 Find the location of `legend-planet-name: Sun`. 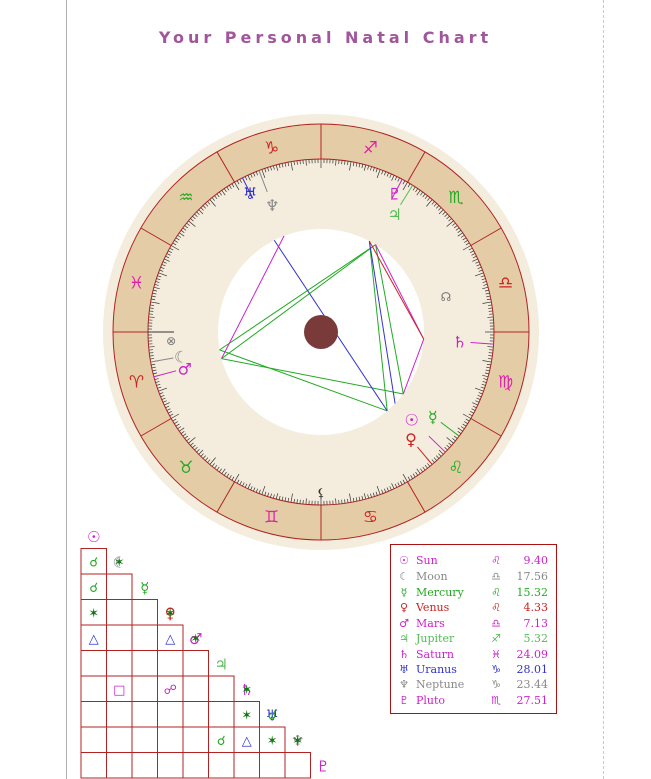

legend-planet-name: Sun is located at coordinates (427, 560).